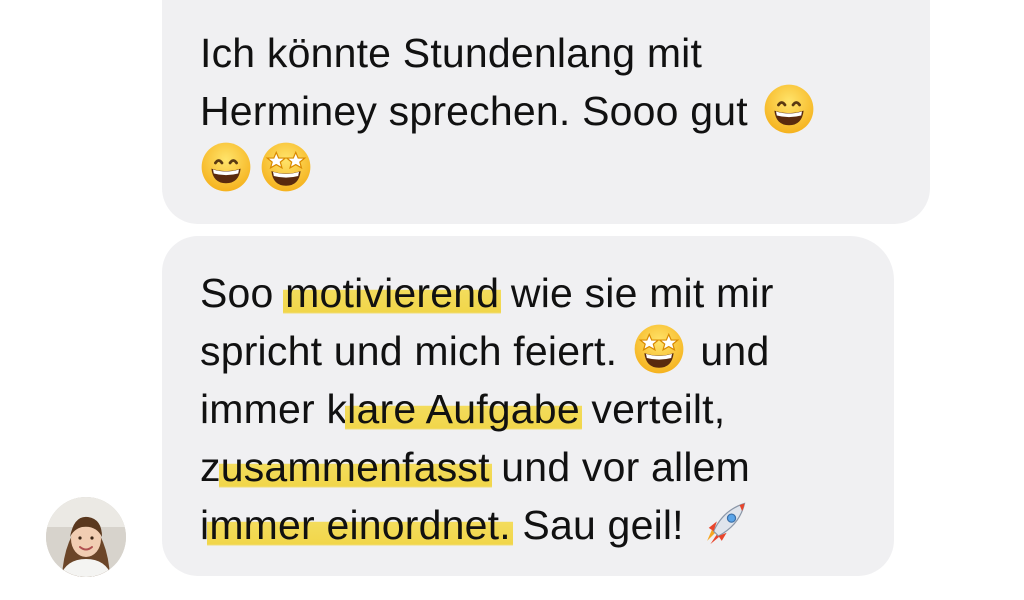 The image size is (1024, 600). Describe the element at coordinates (636, 293) in the screenshot. I see `message-text: wie sie mit mir` at that location.